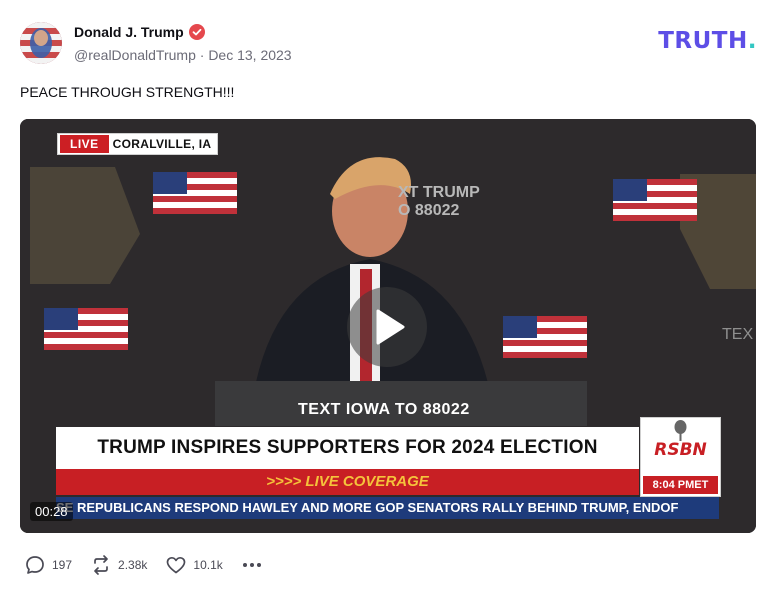 This screenshot has width=777, height=596. I want to click on more-icon, so click(251, 565).